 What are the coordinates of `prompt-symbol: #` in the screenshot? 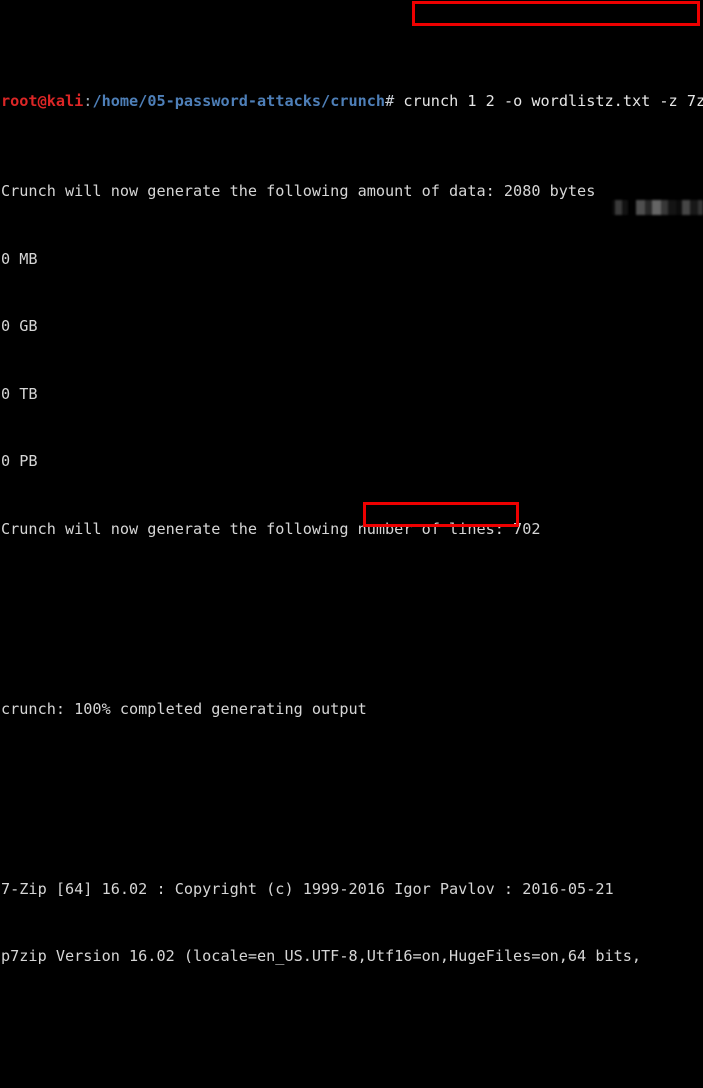 It's located at (390, 101).